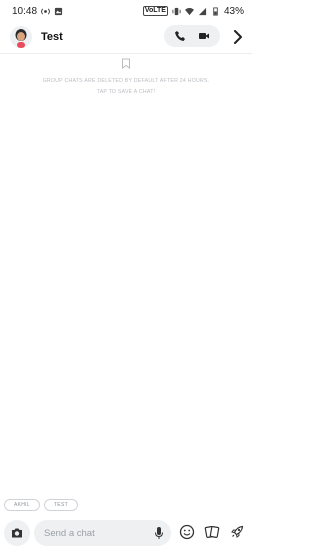  I want to click on member-chips: AKHIL TEST, so click(41, 505).